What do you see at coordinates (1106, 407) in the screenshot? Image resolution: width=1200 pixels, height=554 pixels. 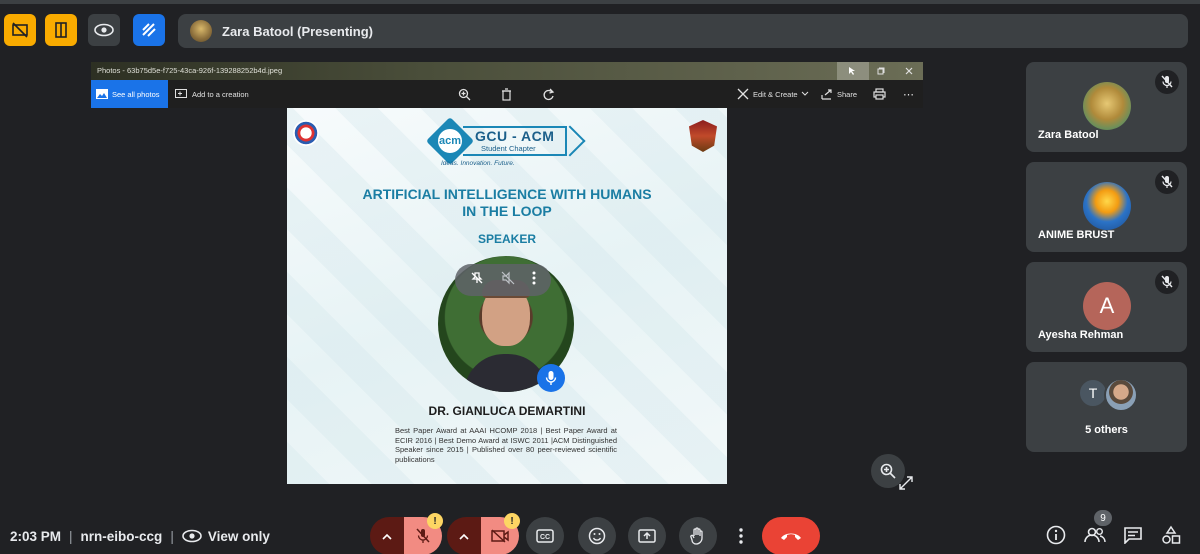 I see `others-tile: T 5 others` at bounding box center [1106, 407].